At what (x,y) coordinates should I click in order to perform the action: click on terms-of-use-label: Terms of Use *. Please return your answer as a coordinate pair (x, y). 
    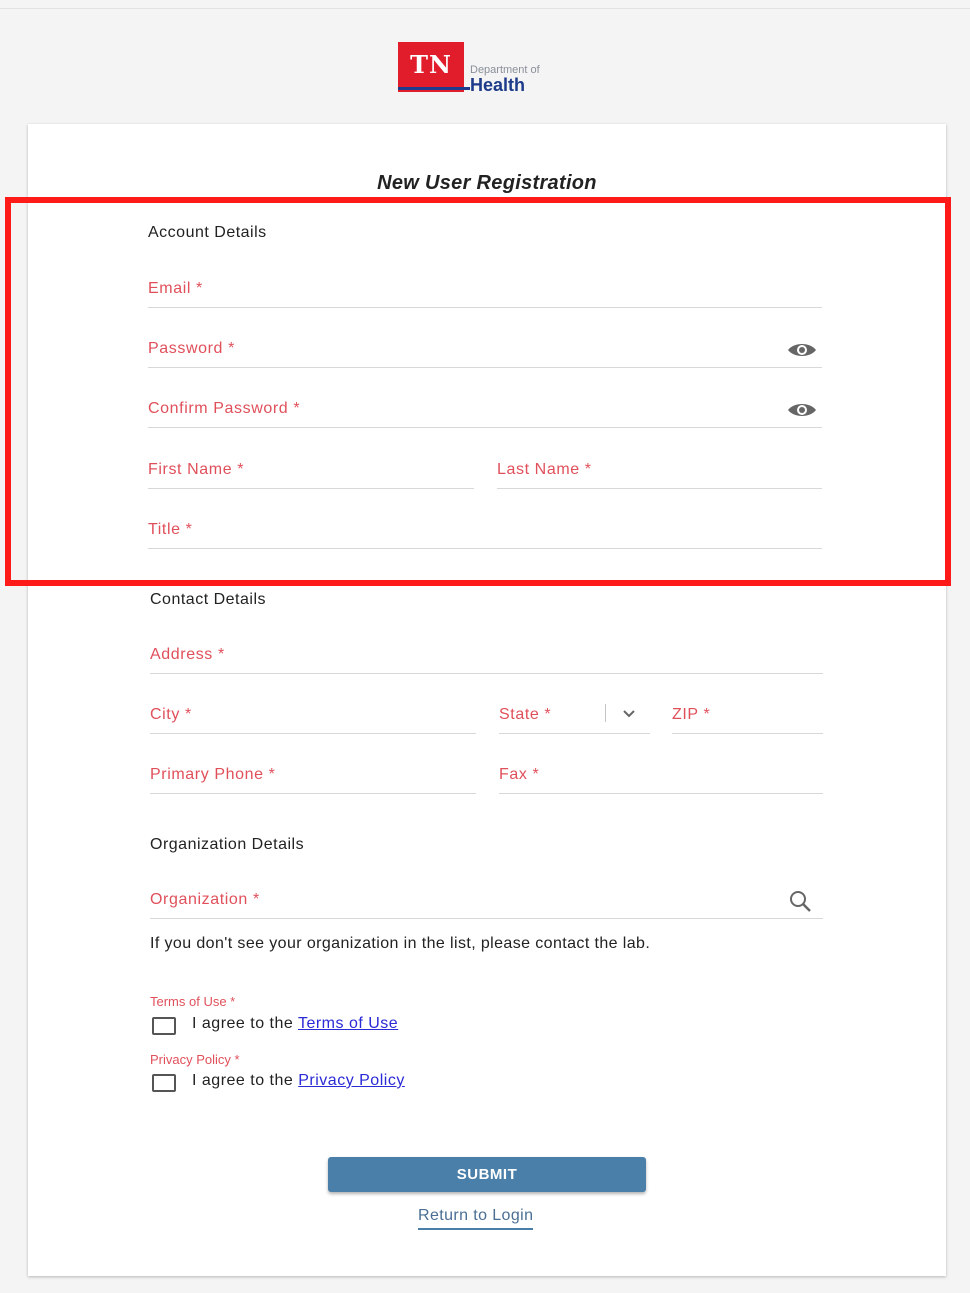
    Looking at the image, I should click on (193, 1001).